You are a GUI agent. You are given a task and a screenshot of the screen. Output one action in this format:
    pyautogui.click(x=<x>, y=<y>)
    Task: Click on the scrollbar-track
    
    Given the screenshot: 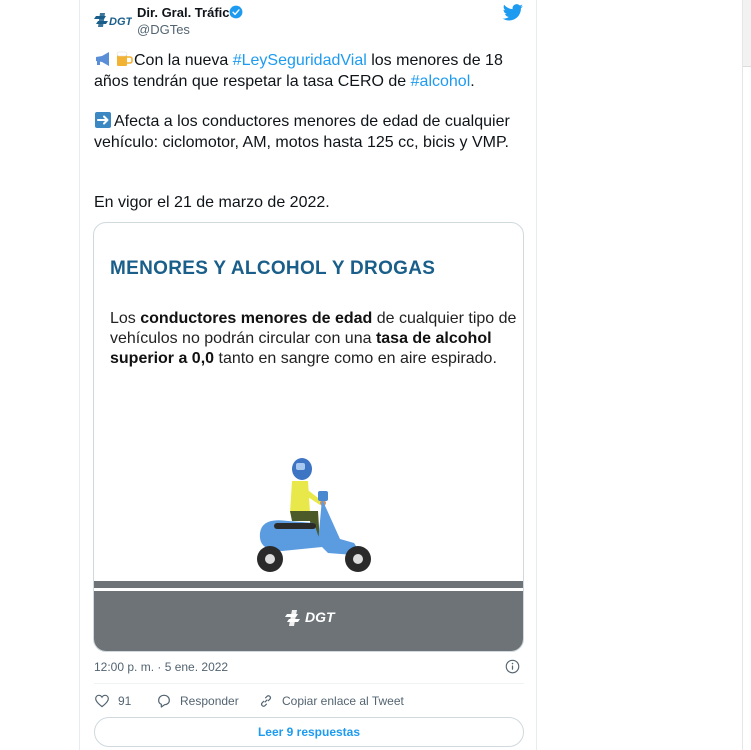 What is the action you would take?
    pyautogui.click(x=742, y=375)
    